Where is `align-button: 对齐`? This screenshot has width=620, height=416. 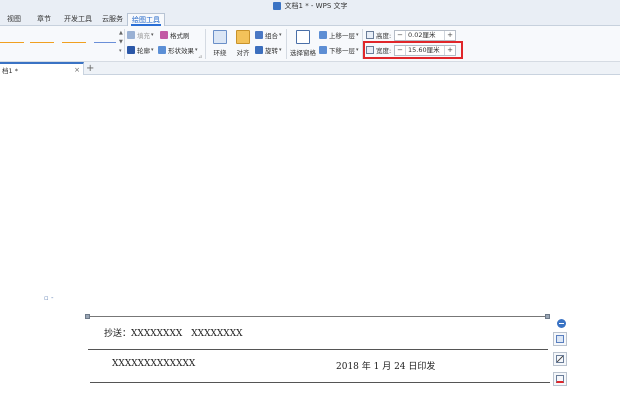
align-button: 对齐 is located at coordinates (243, 44).